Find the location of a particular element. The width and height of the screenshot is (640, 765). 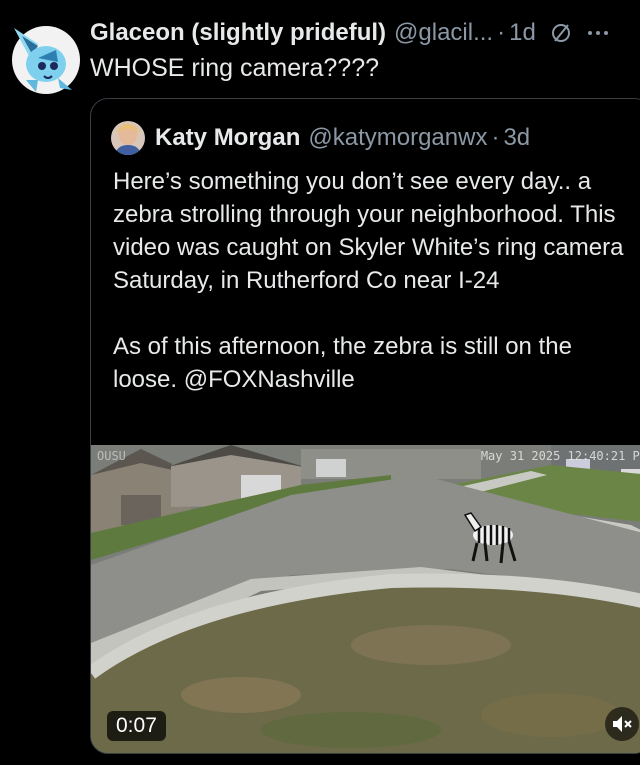

profile-photo-icon is located at coordinates (128, 138).